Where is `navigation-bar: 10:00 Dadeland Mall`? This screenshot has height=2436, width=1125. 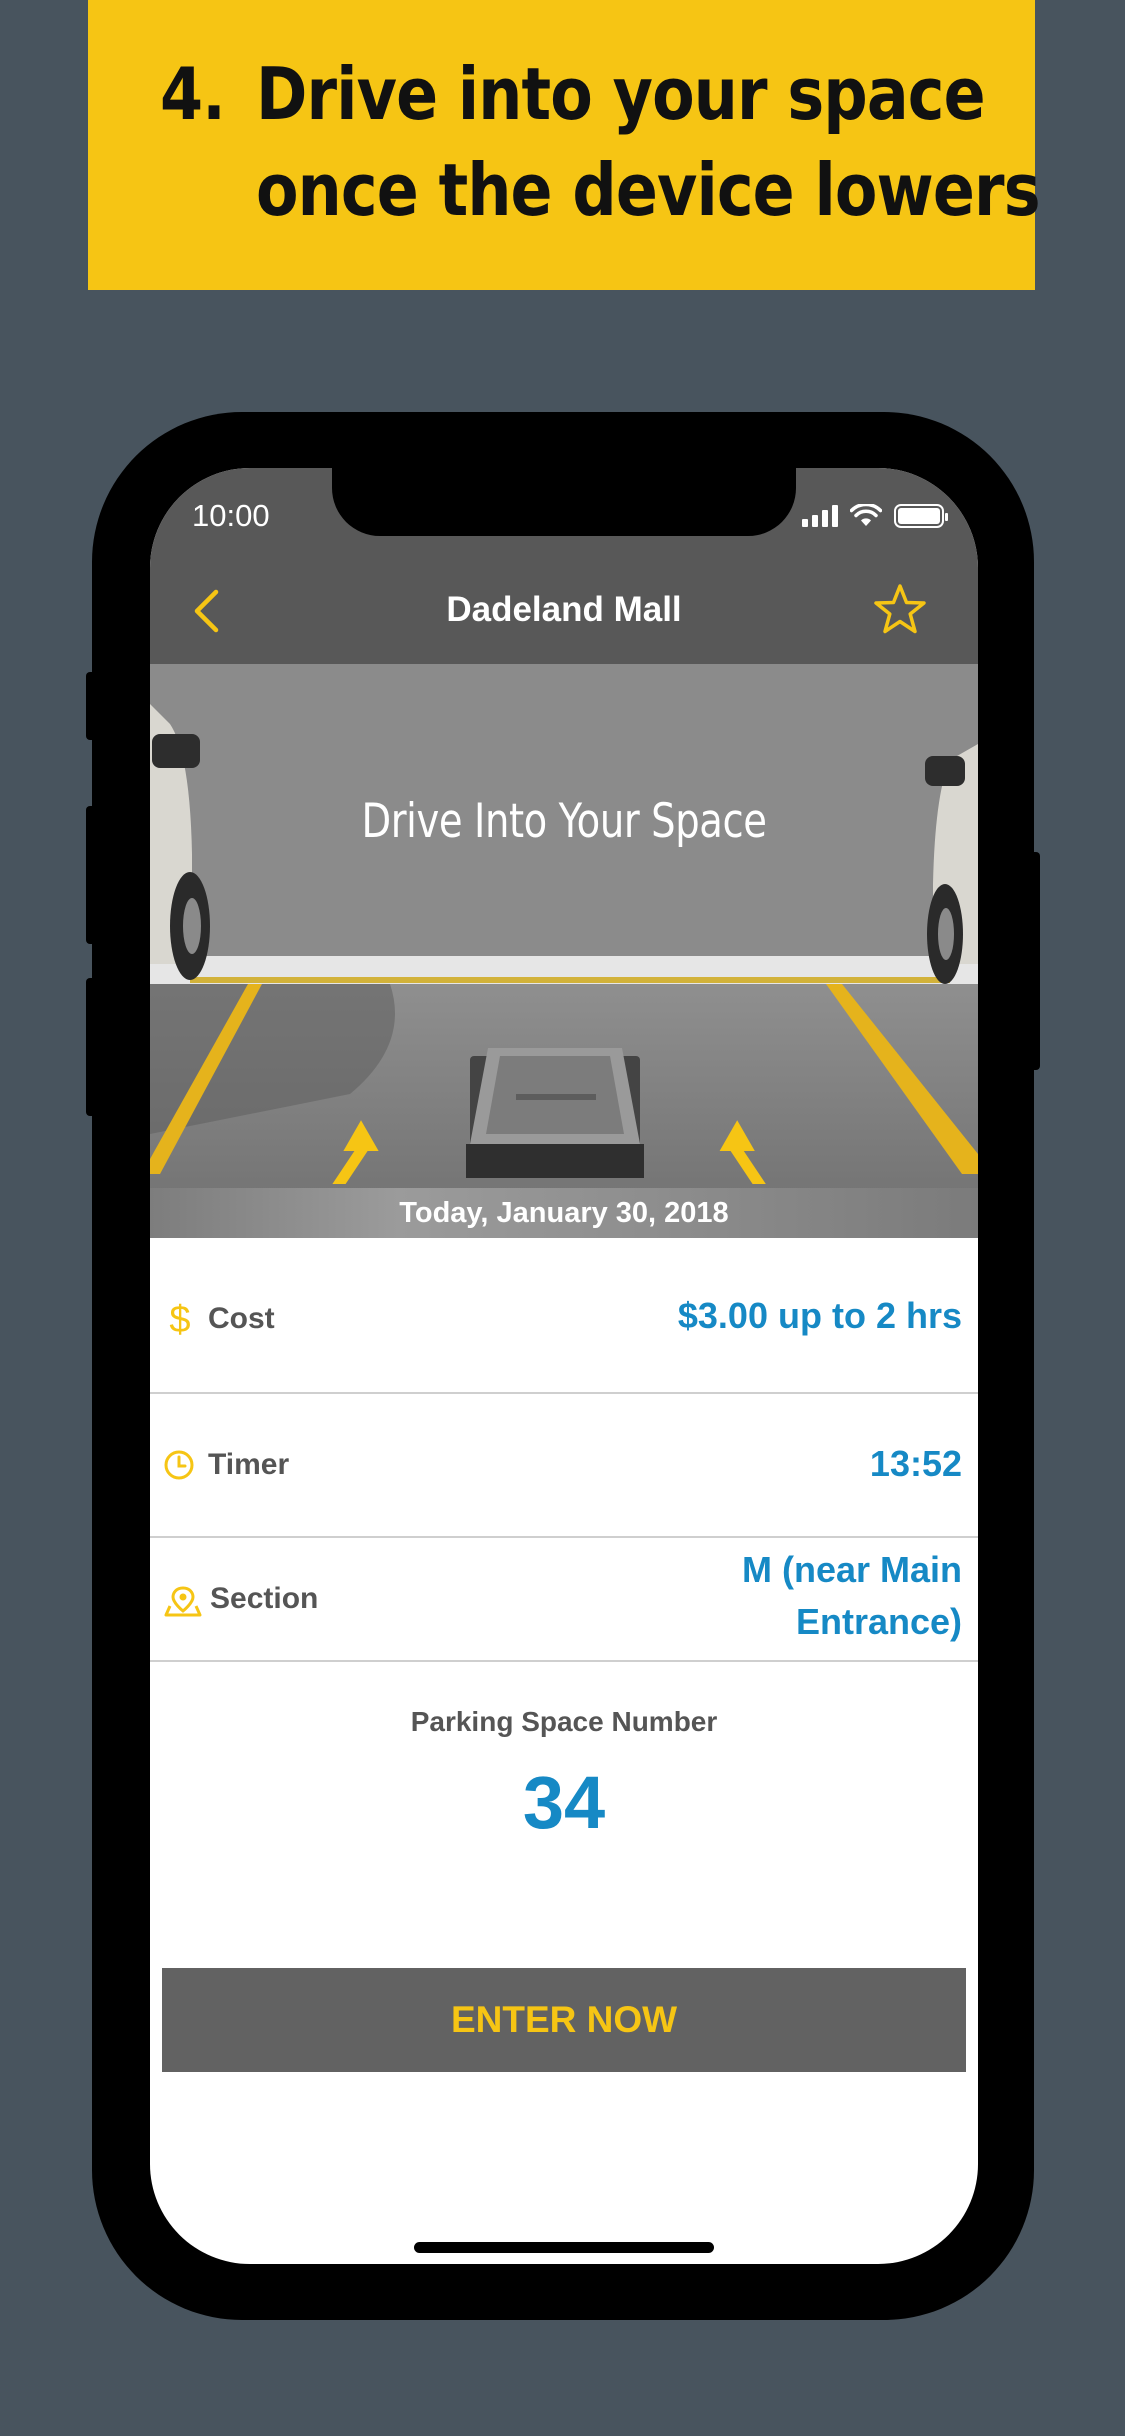
navigation-bar: 10:00 Dadeland Mall is located at coordinates (564, 566).